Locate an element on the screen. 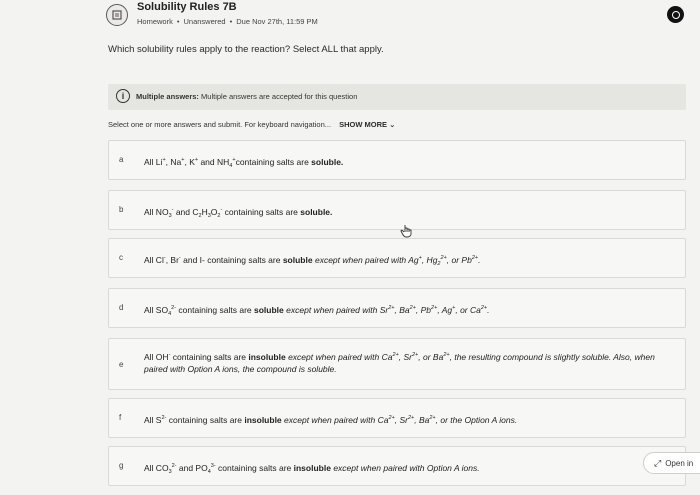  option-letter: b is located at coordinates (121, 209).